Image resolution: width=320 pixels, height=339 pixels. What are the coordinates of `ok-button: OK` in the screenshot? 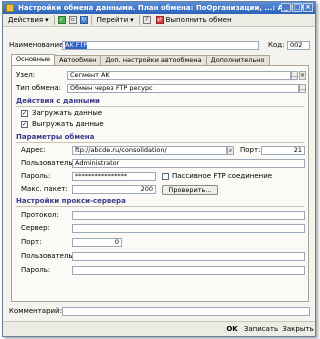 It's located at (232, 330).